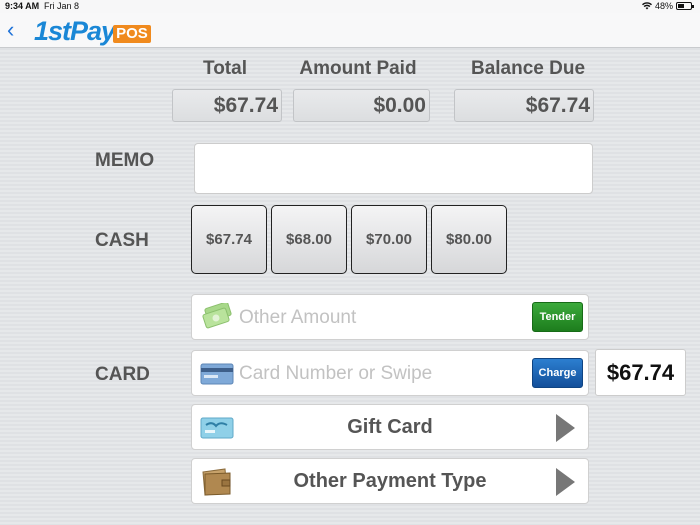 Image resolution: width=700 pixels, height=525 pixels. I want to click on cash-label: CASH, so click(122, 240).